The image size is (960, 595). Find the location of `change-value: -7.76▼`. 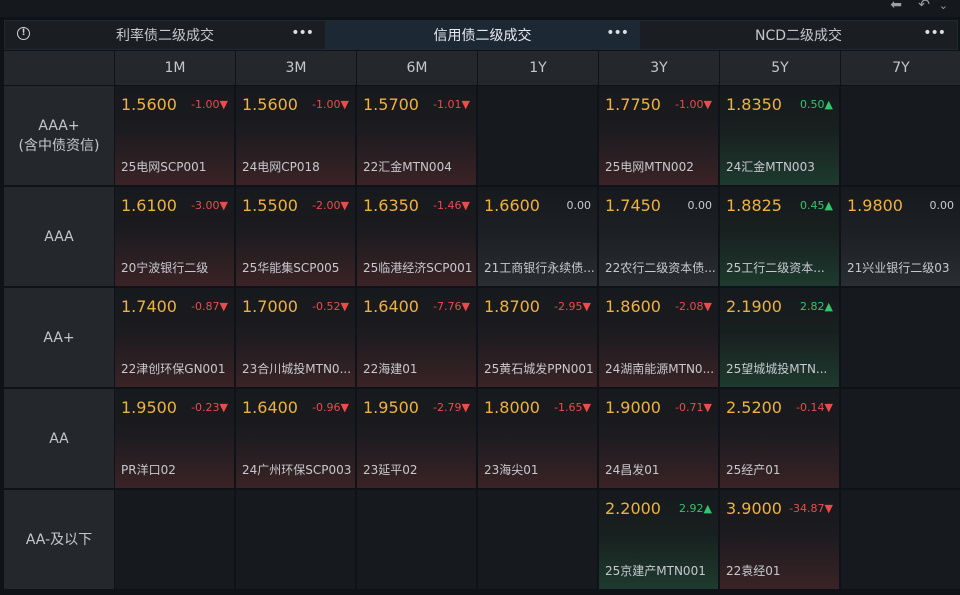

change-value: -7.76▼ is located at coordinates (451, 306).